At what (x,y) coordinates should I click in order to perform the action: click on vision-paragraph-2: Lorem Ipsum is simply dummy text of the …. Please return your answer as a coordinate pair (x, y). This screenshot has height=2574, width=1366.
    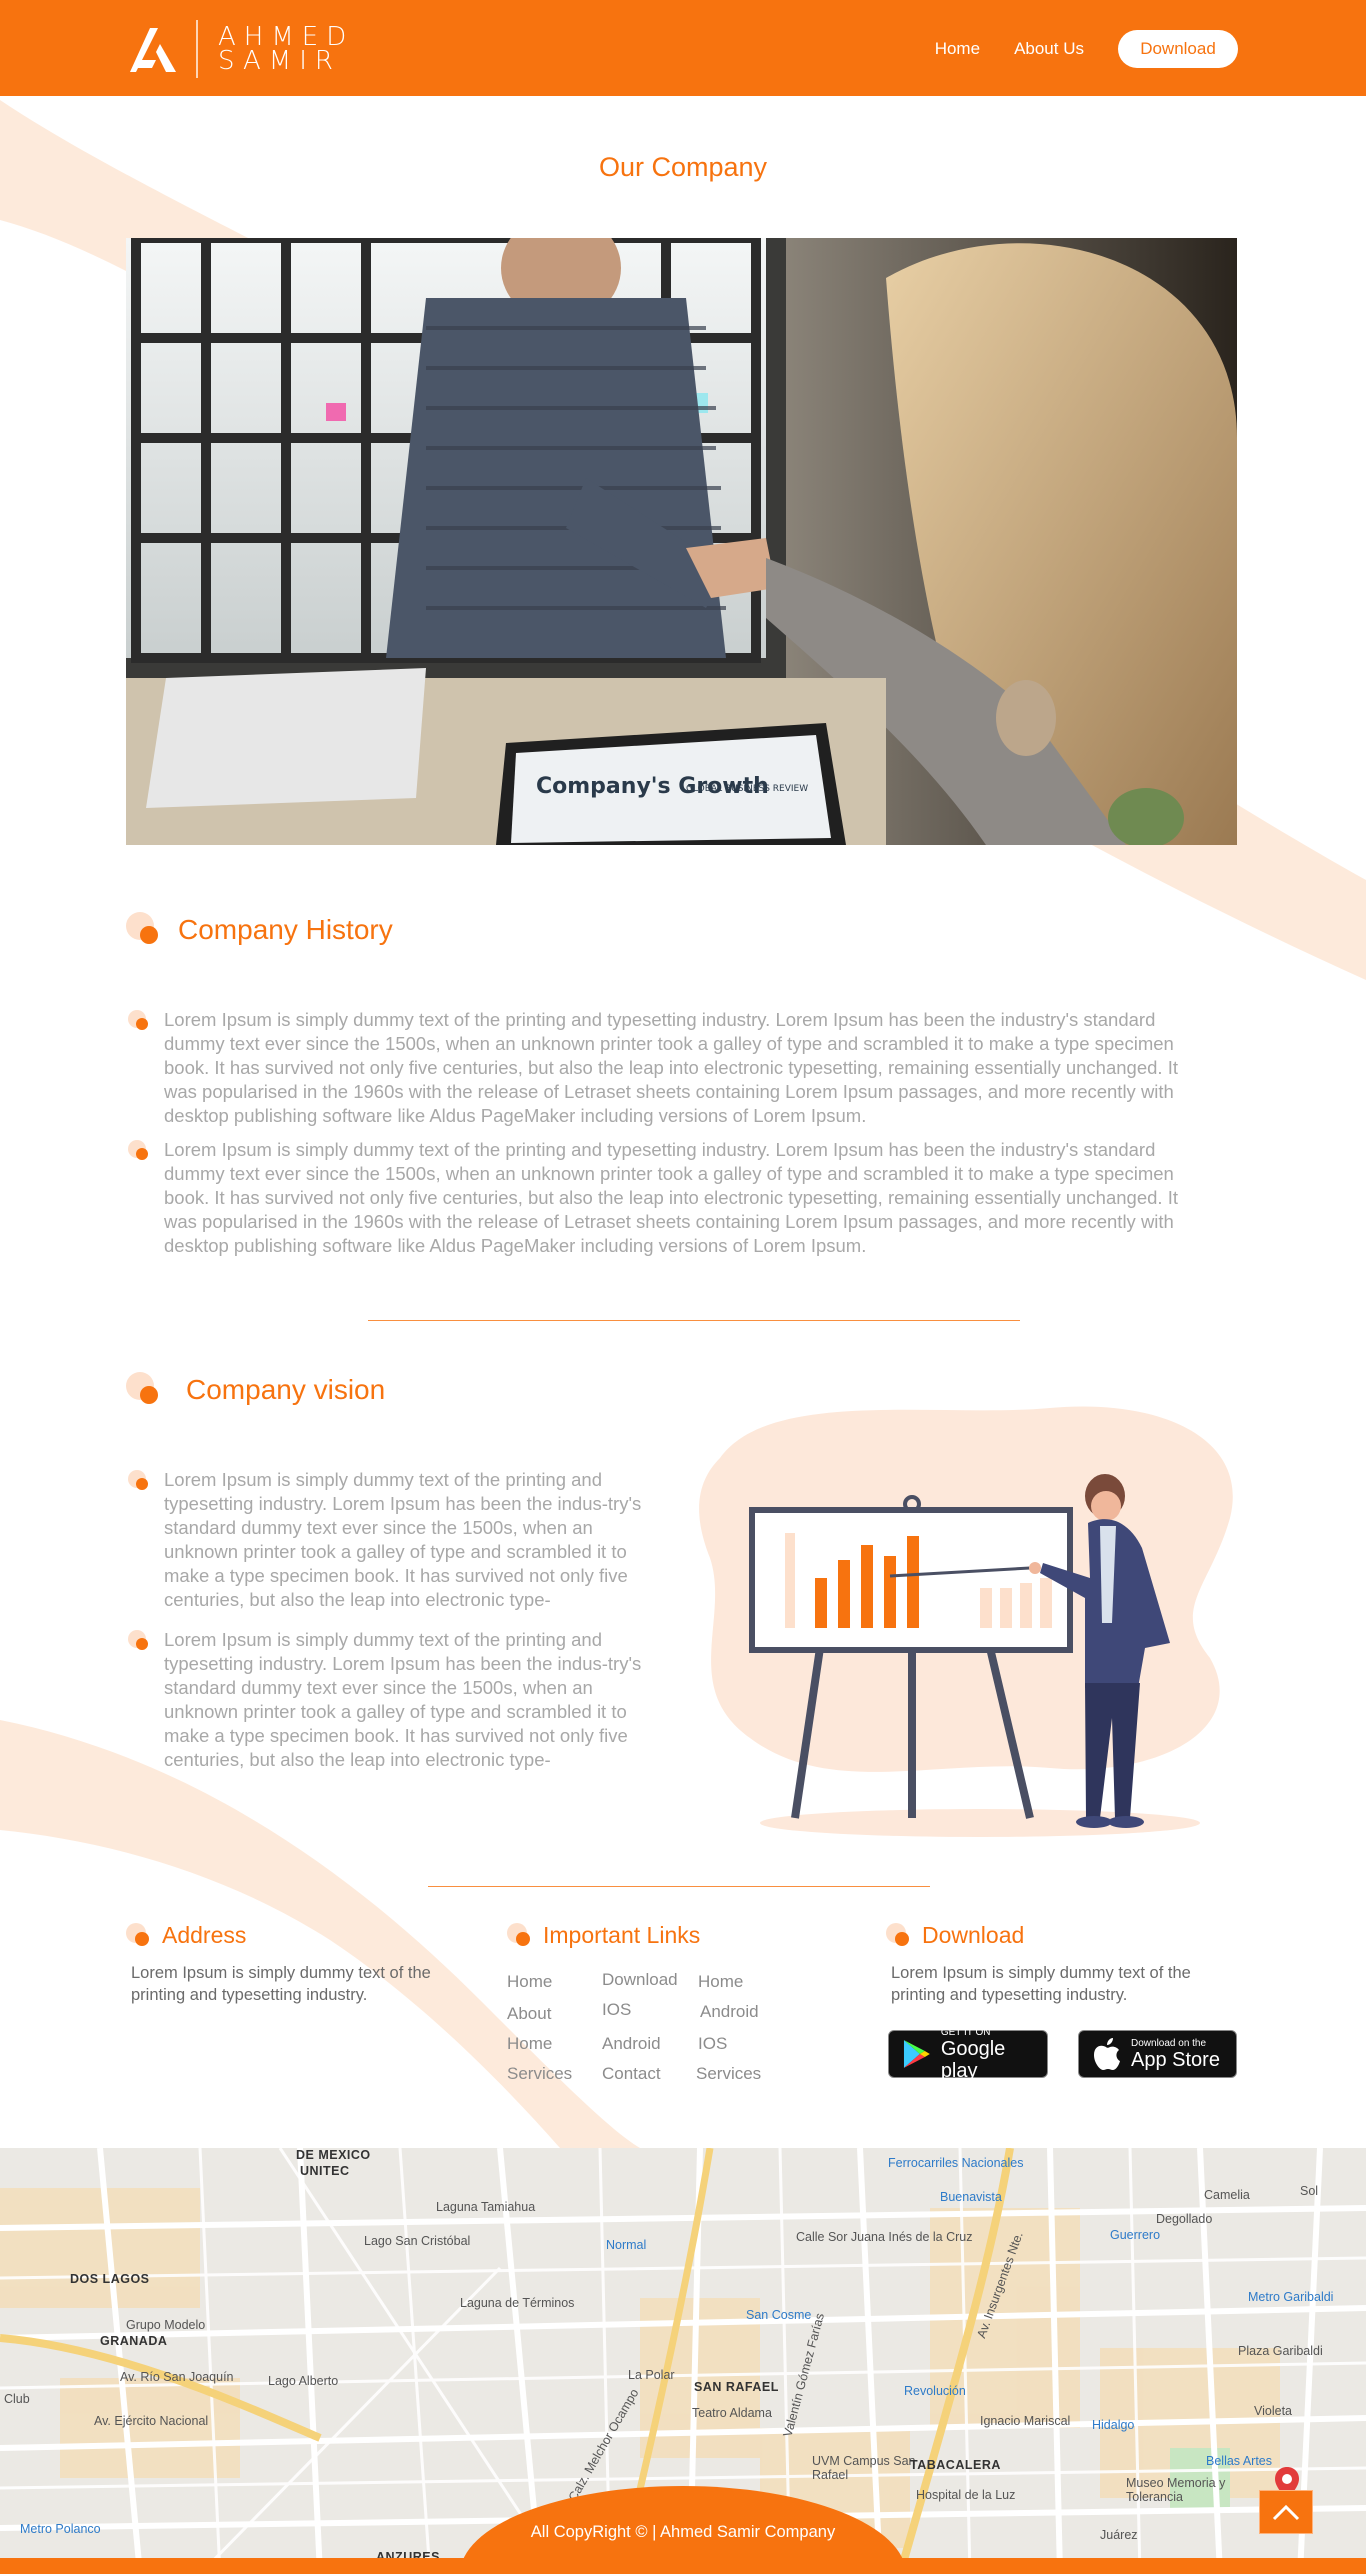
    Looking at the image, I should click on (388, 1700).